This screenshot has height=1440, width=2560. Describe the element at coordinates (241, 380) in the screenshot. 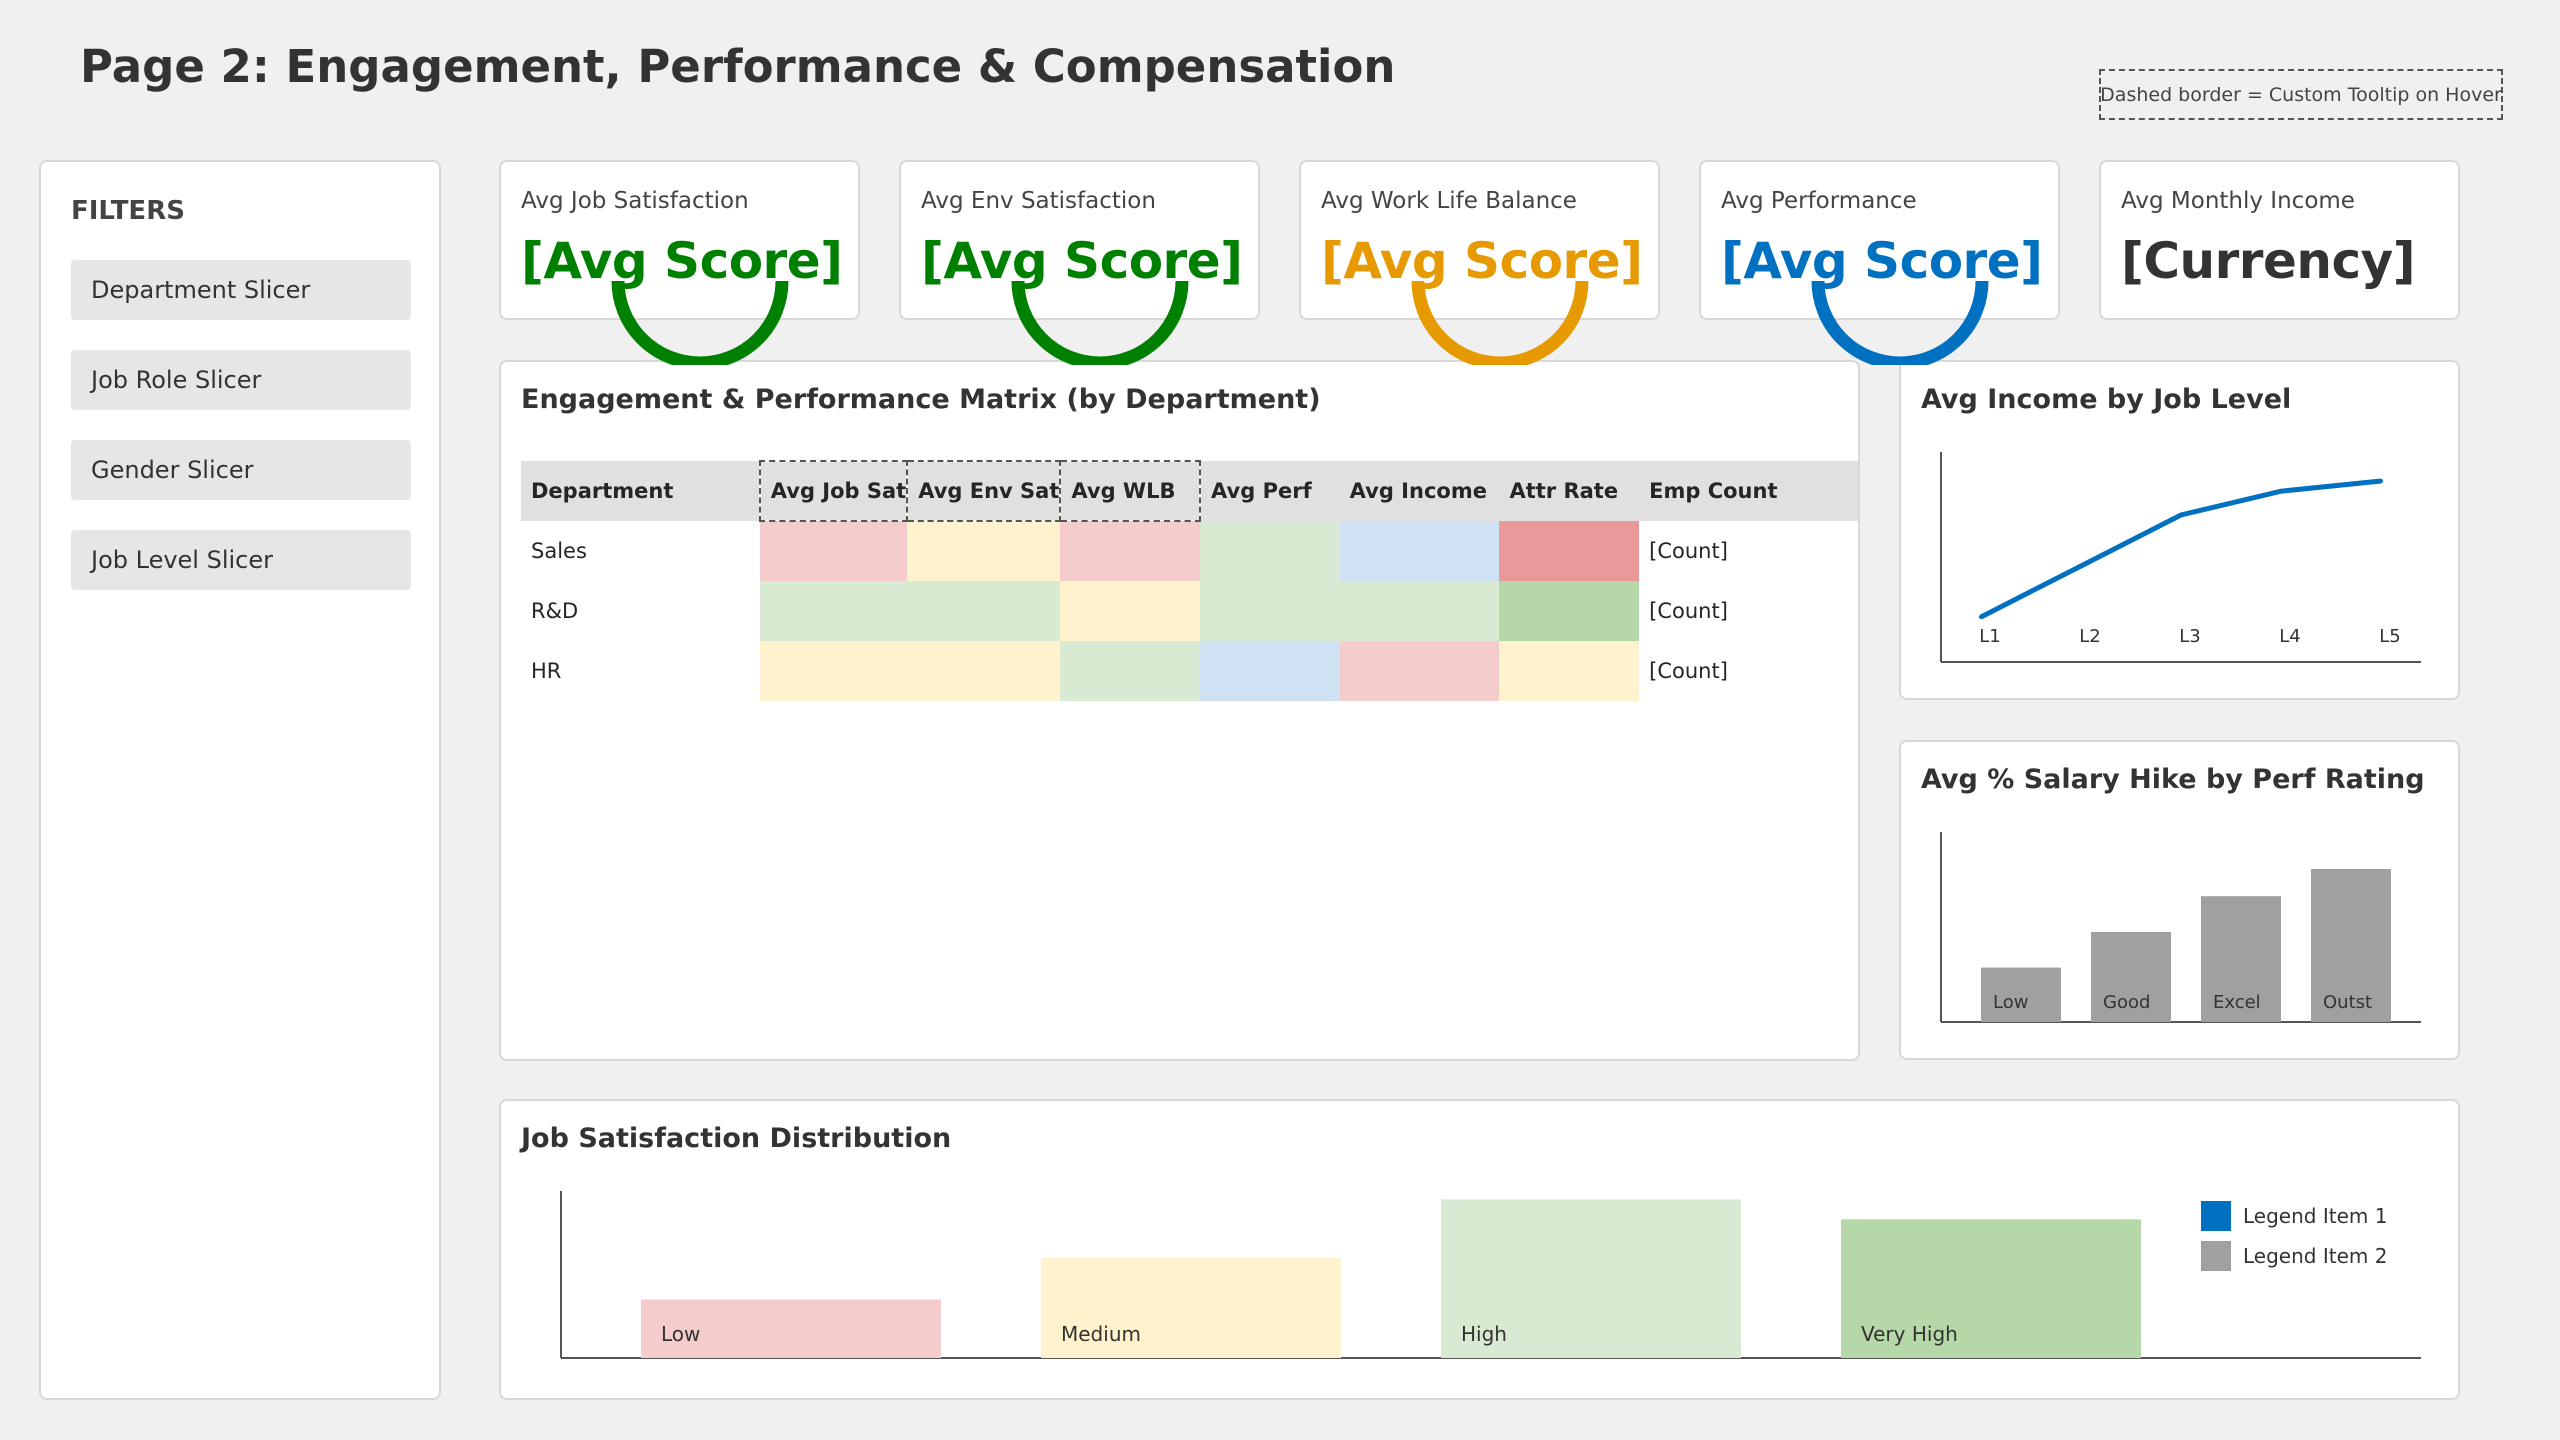

I see `job-role-slicer: Job Role Slicer` at that location.